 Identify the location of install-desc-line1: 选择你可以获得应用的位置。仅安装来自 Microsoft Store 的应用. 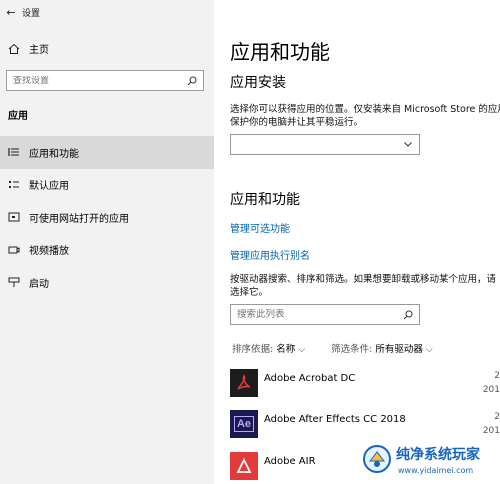
(365, 109).